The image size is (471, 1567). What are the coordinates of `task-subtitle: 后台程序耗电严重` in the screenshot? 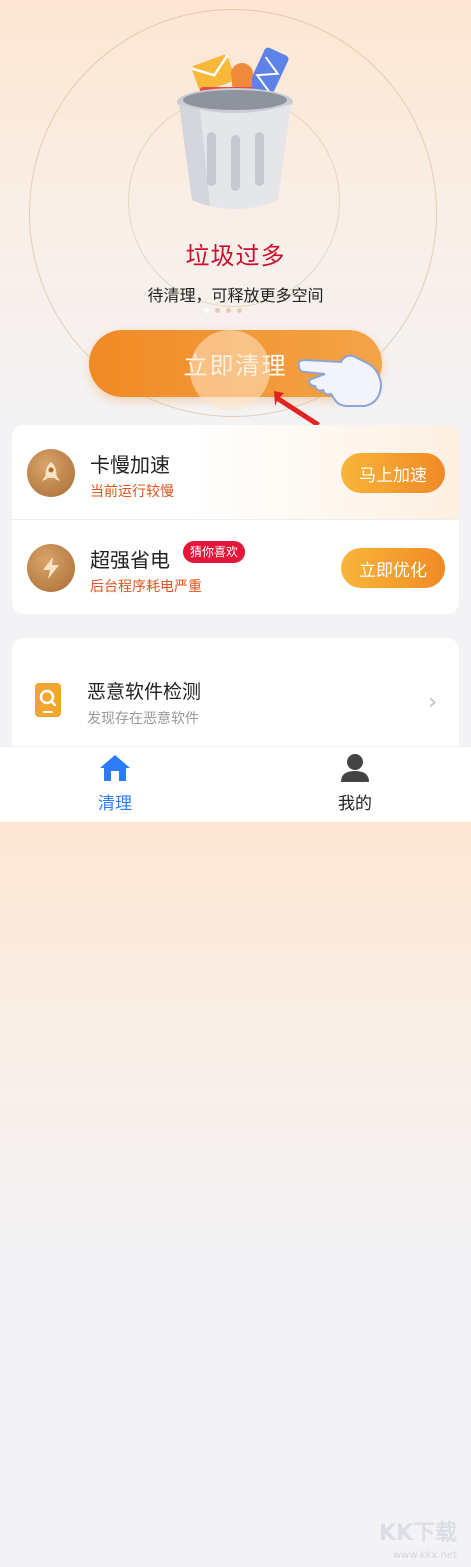 It's located at (146, 587).